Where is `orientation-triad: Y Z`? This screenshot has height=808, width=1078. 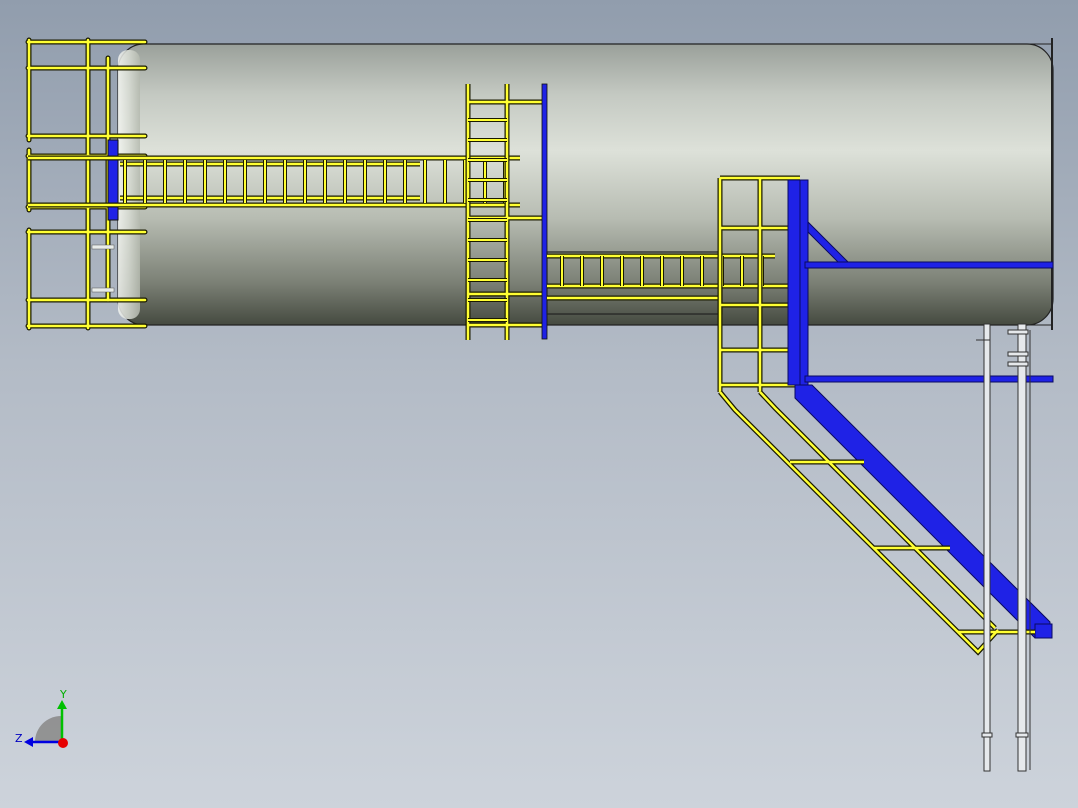
orientation-triad: Y Z is located at coordinates (41, 718).